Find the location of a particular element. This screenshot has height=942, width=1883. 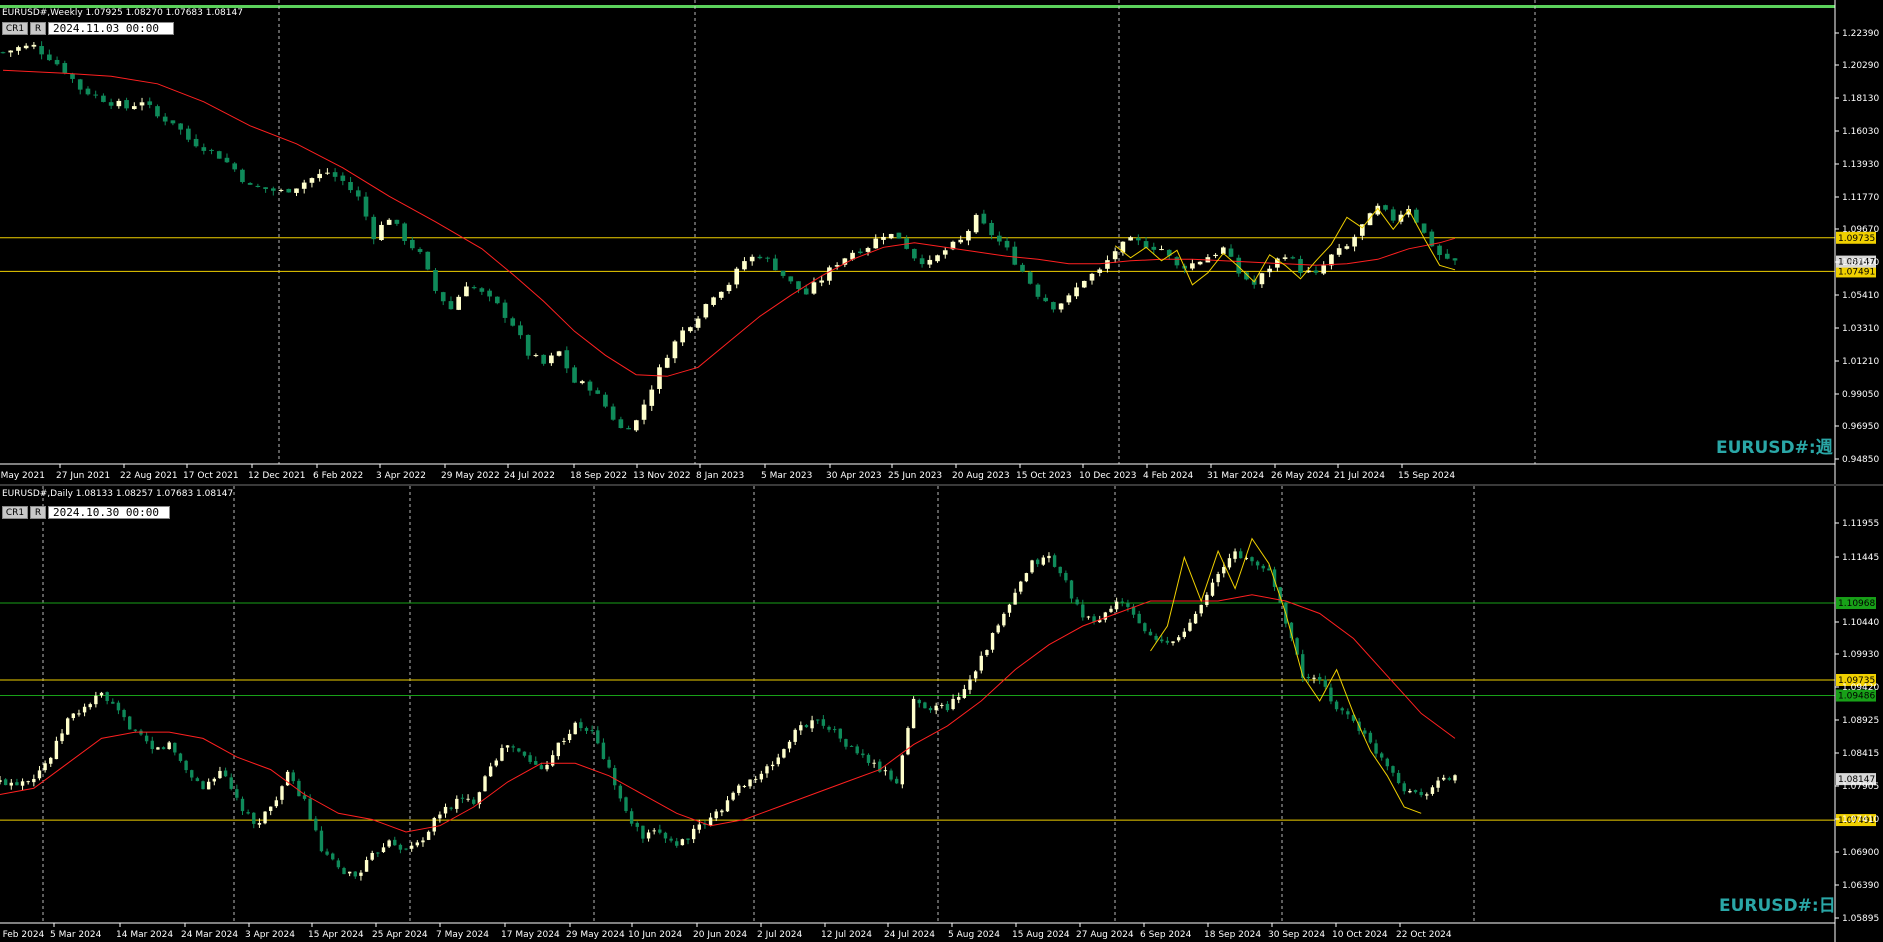

daily-date-tick-label: 24 Jul 2024 is located at coordinates (909, 935).